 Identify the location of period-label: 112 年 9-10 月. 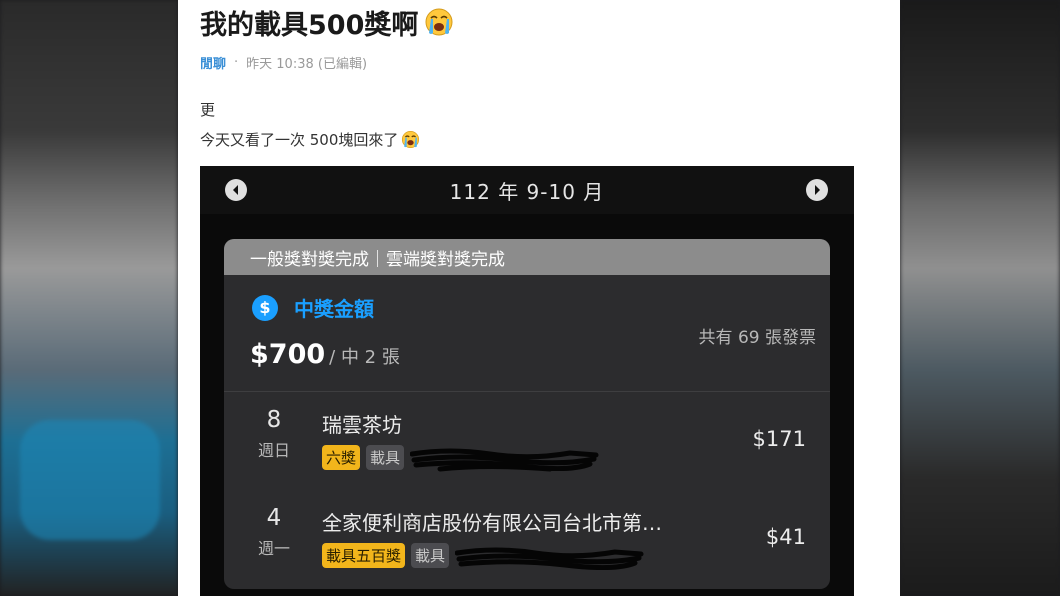
(527, 191).